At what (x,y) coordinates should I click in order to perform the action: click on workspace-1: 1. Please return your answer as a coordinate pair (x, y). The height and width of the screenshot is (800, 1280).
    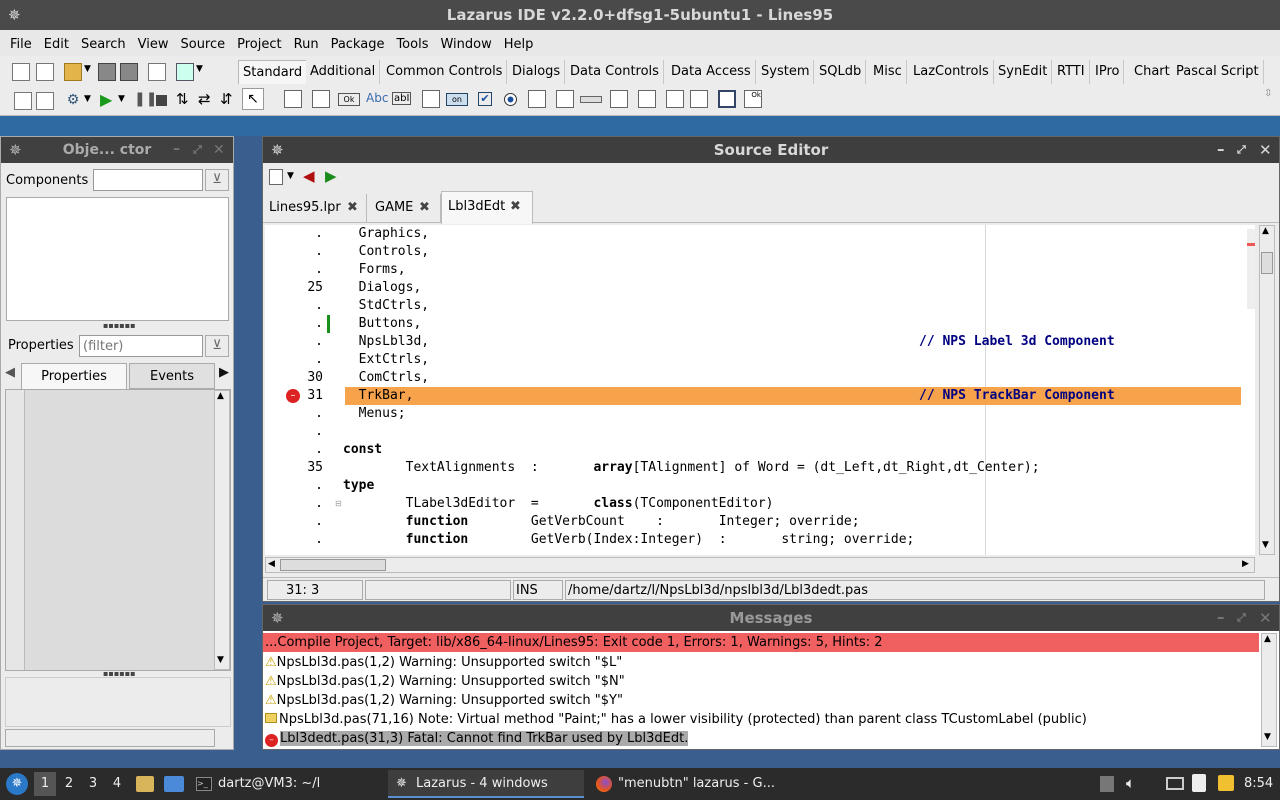
    Looking at the image, I should click on (45, 784).